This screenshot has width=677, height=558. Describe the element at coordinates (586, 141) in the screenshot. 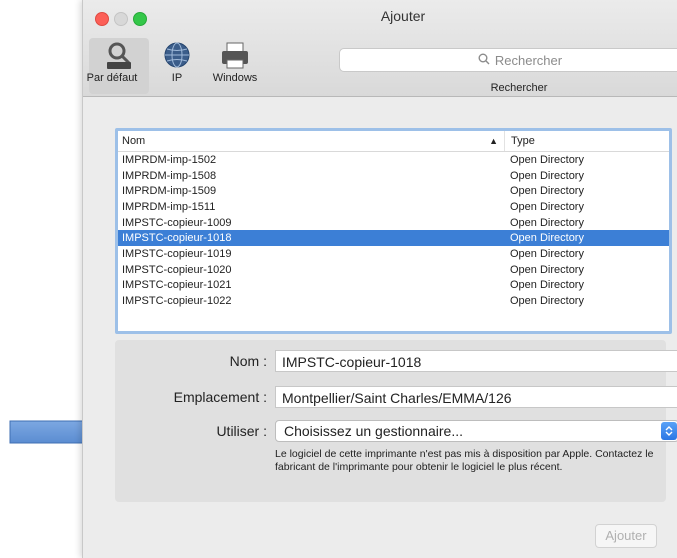

I see `column-header-type: Type` at that location.